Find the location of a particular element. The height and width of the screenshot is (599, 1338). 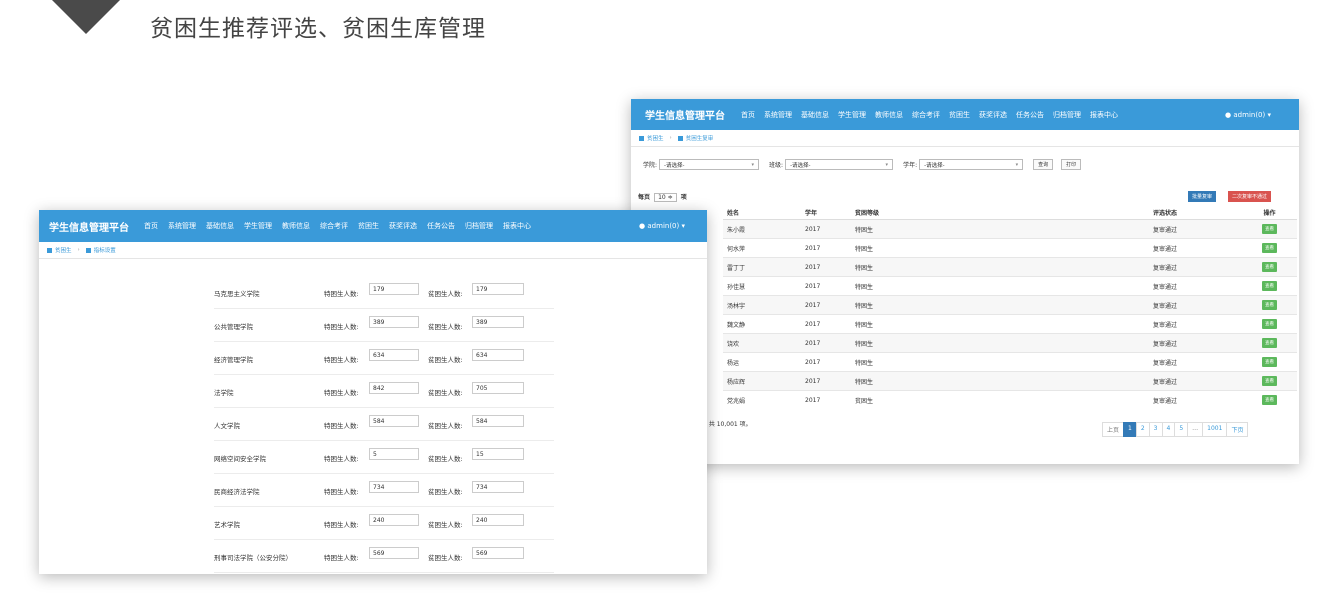

cell-year: 2017 is located at coordinates (826, 248).